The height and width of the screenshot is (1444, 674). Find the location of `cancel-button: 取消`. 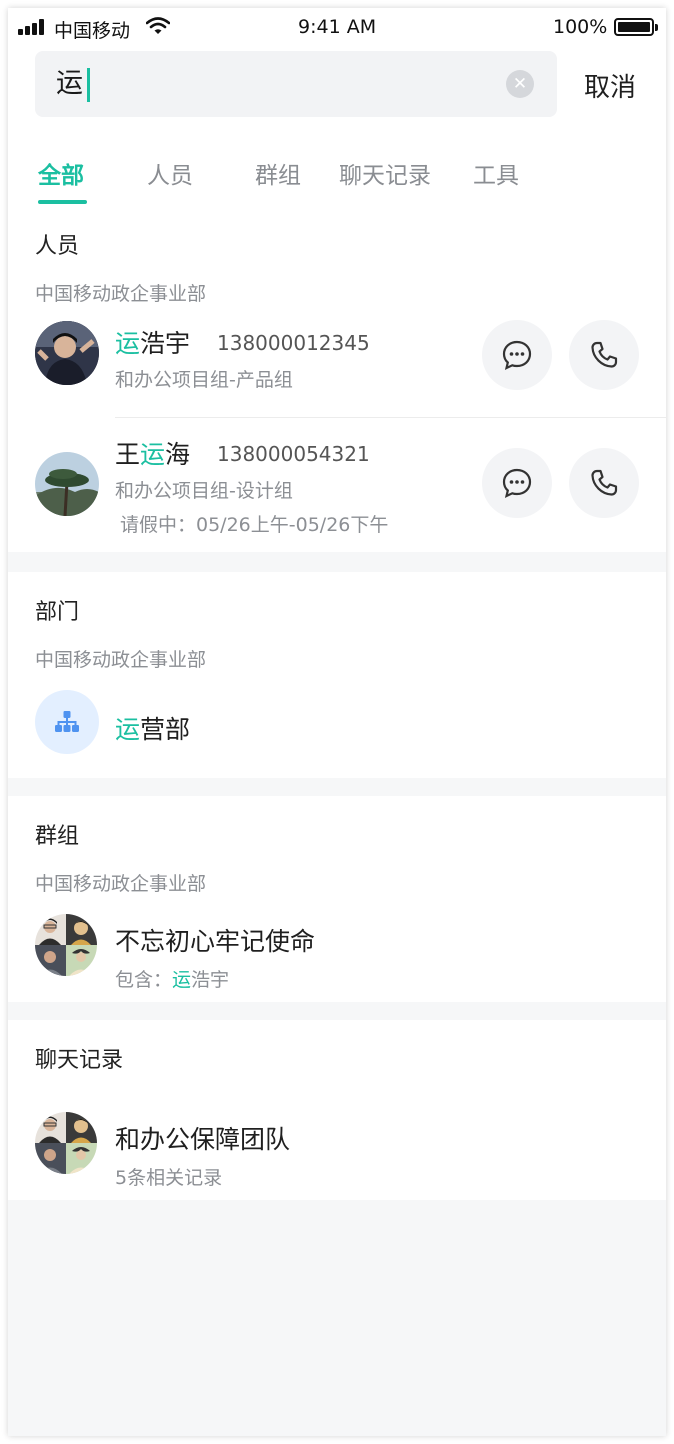

cancel-button: 取消 is located at coordinates (610, 85).